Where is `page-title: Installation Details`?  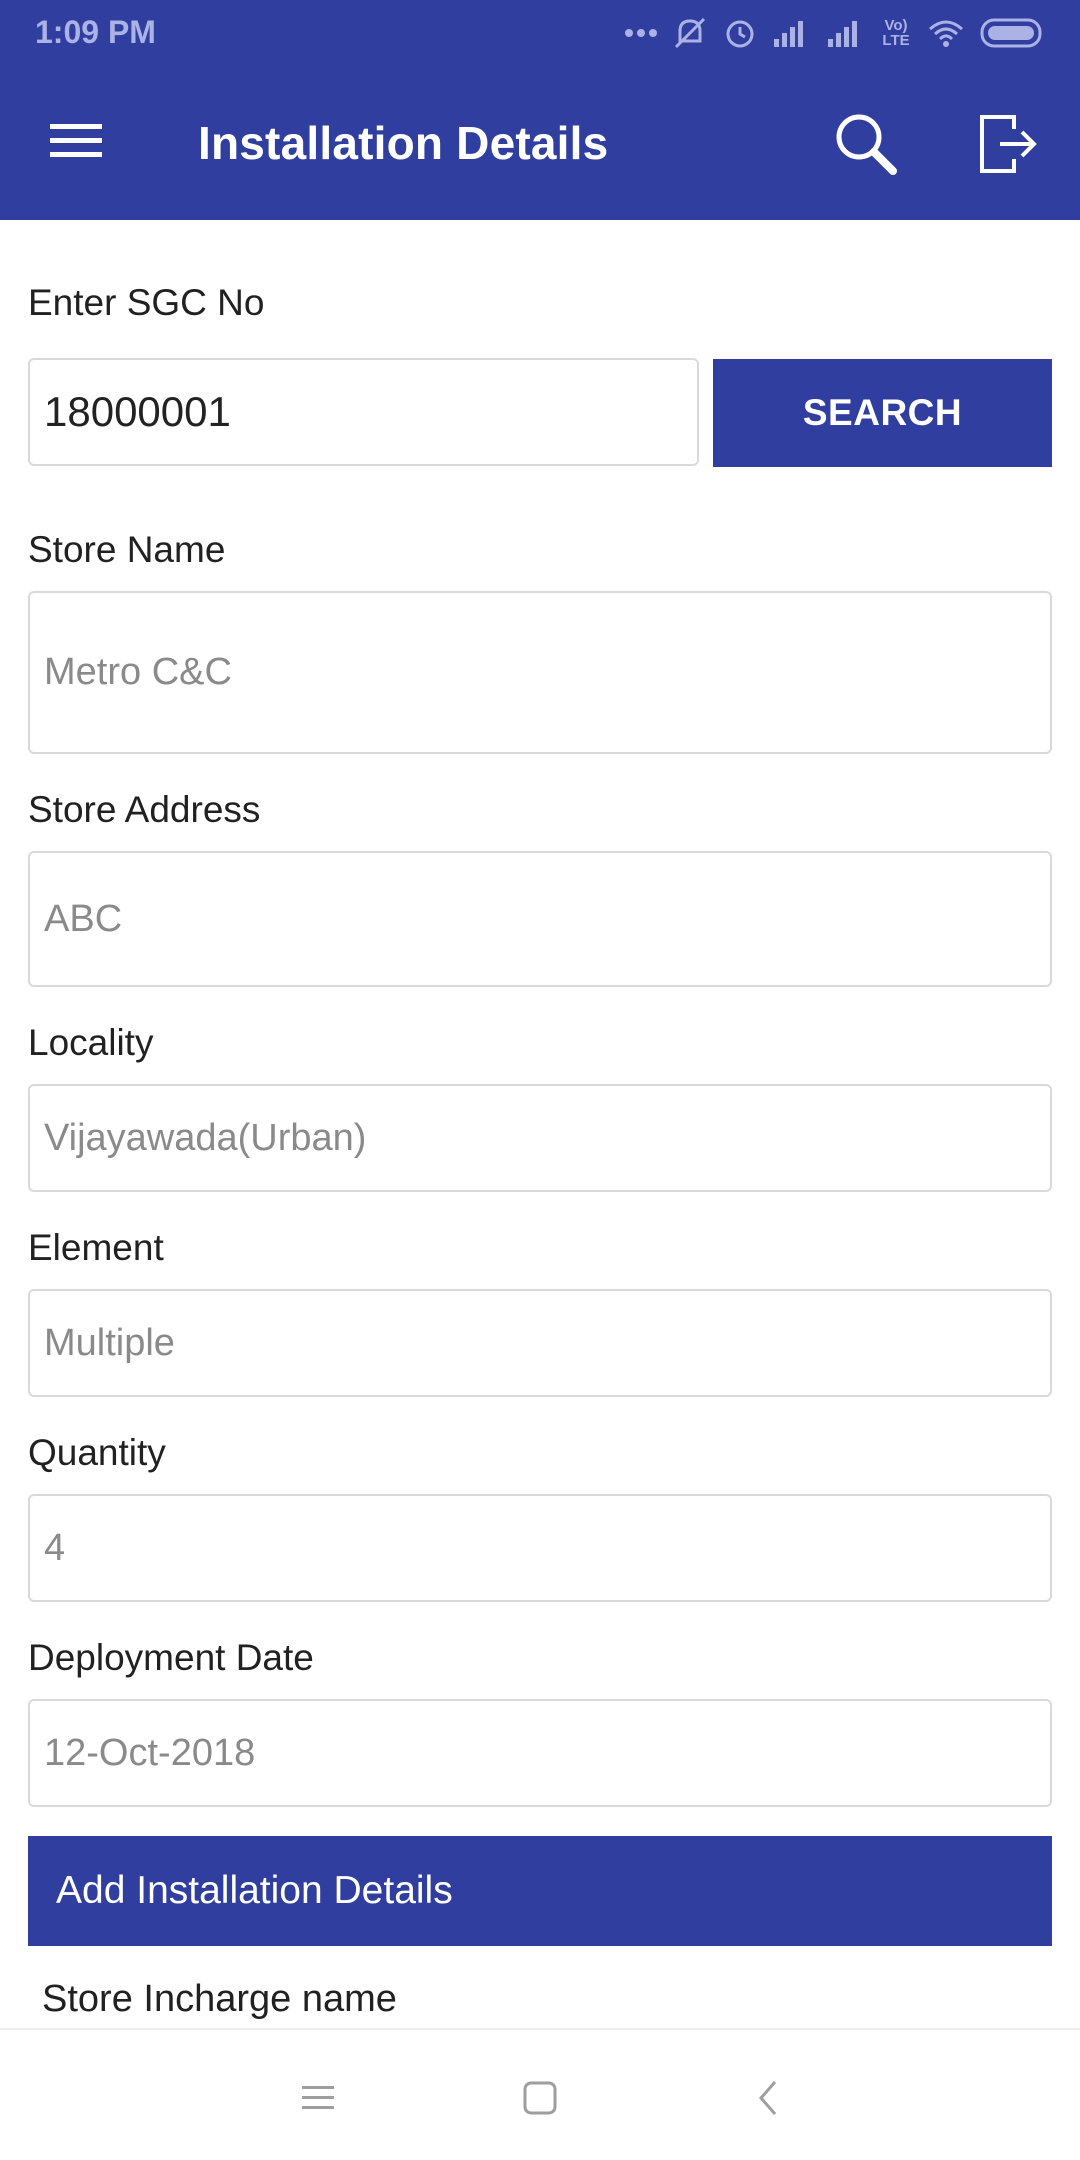
page-title: Installation Details is located at coordinates (403, 143).